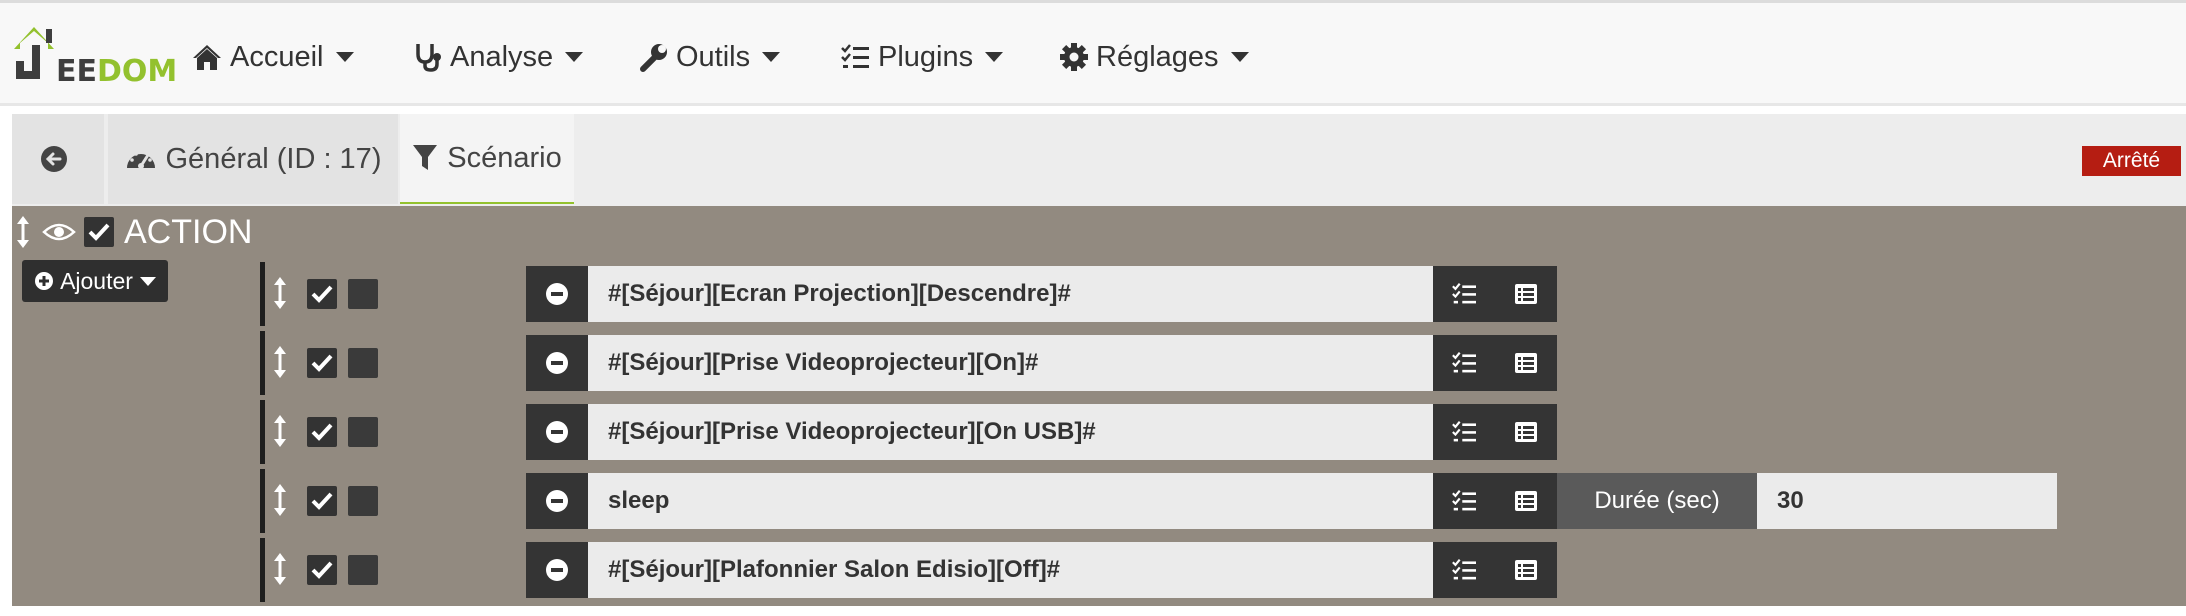 This screenshot has width=2186, height=616. Describe the element at coordinates (207, 57) in the screenshot. I see `home-icon` at that location.